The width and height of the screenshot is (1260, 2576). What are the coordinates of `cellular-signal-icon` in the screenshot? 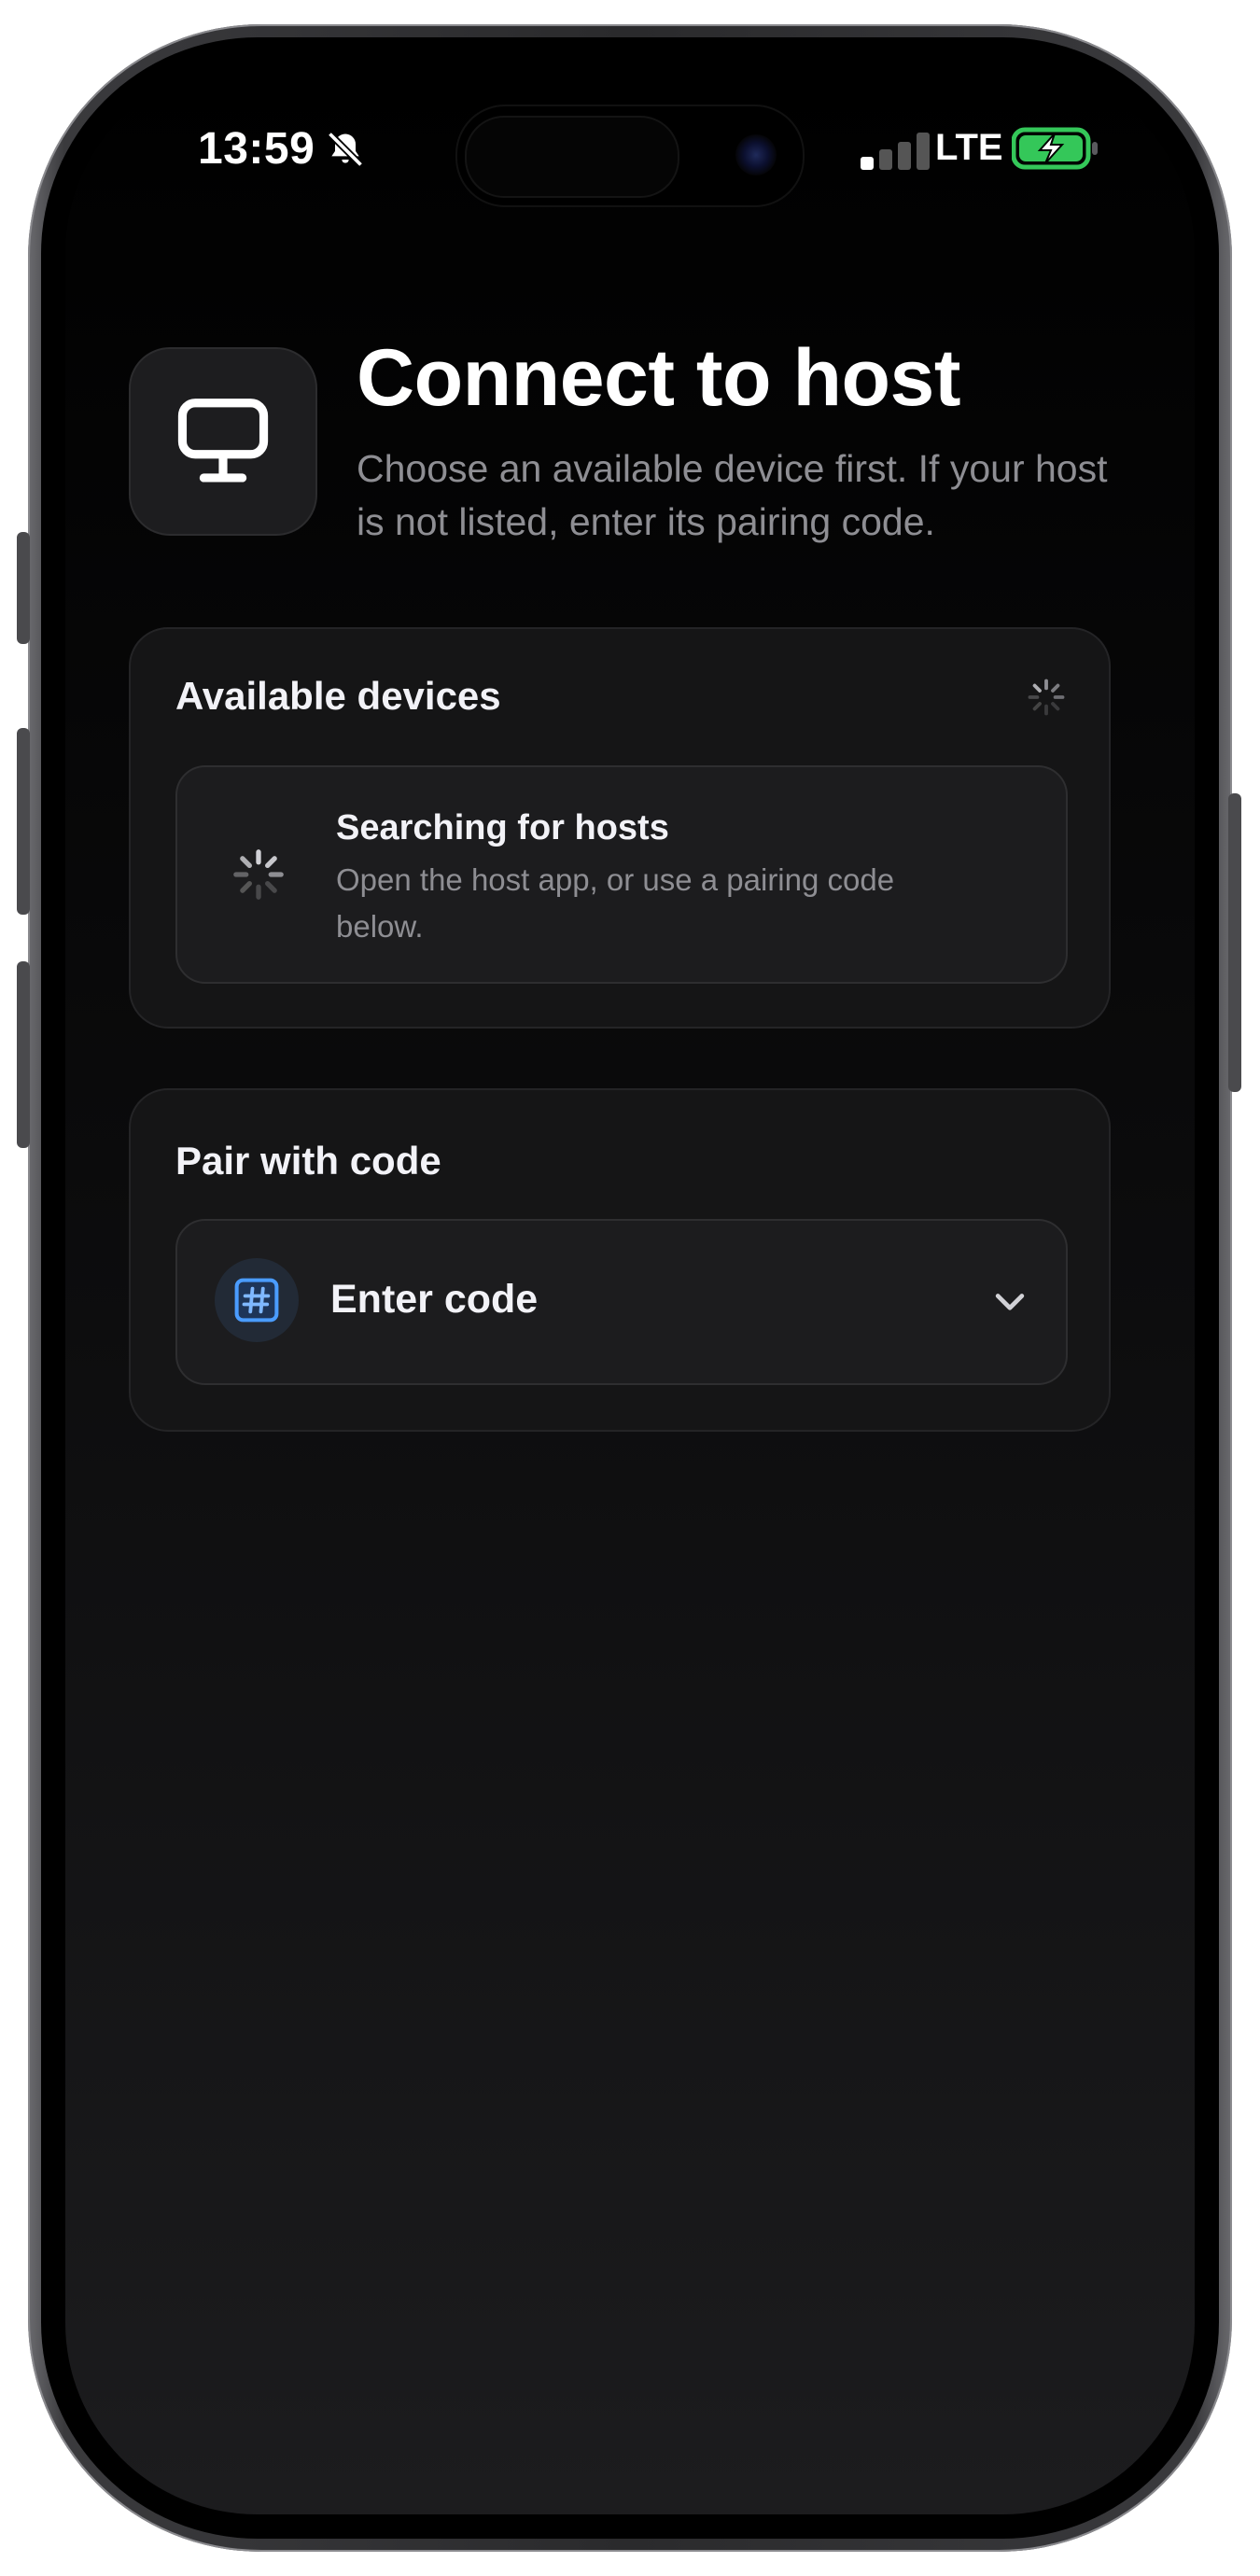 It's located at (895, 151).